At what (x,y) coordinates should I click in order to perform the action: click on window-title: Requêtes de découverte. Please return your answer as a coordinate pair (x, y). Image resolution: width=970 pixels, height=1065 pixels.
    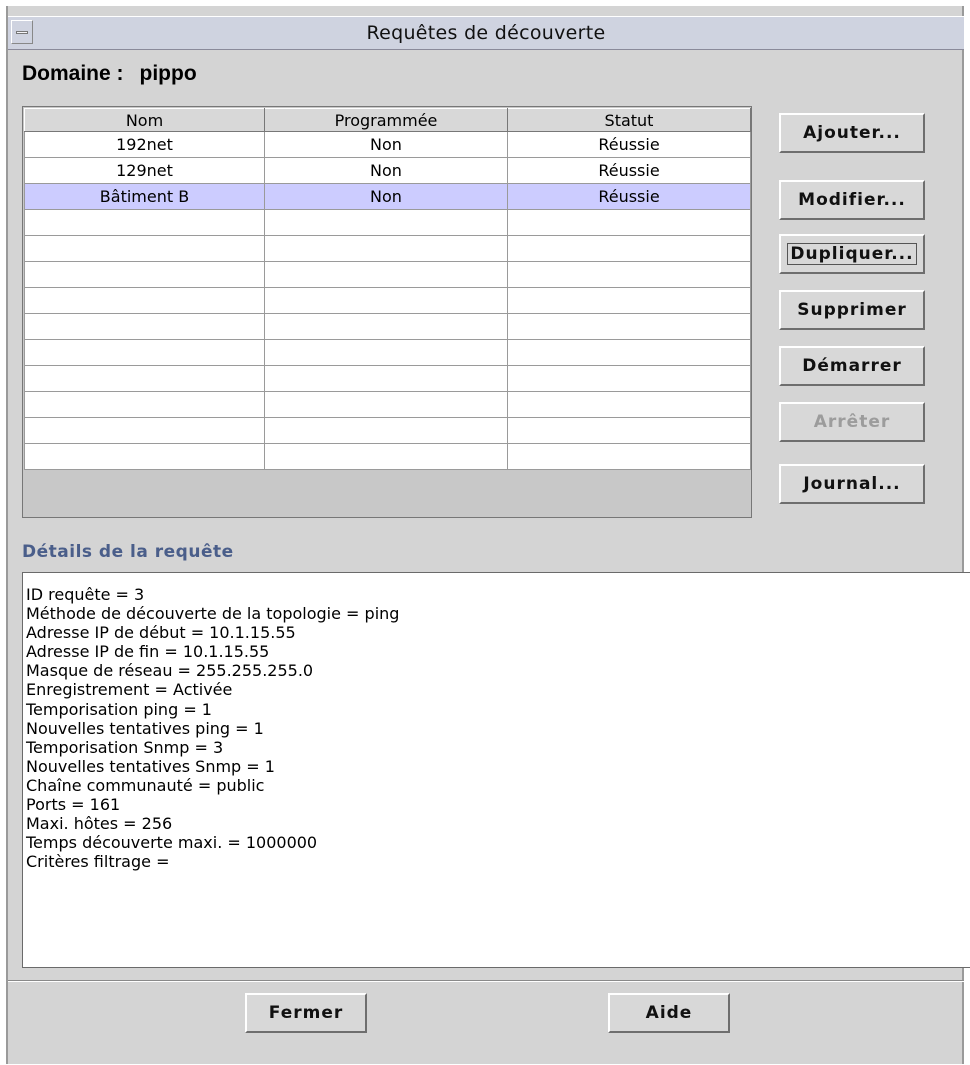
    Looking at the image, I should click on (486, 33).